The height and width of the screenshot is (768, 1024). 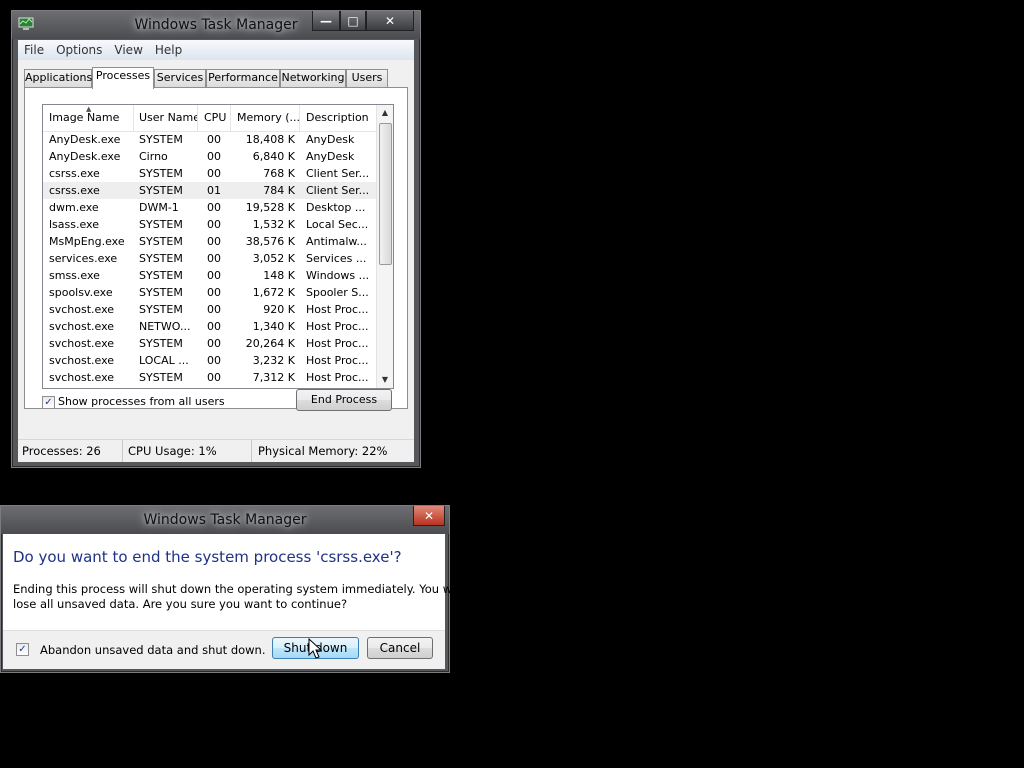 What do you see at coordinates (367, 78) in the screenshot?
I see `tab-users: Users` at bounding box center [367, 78].